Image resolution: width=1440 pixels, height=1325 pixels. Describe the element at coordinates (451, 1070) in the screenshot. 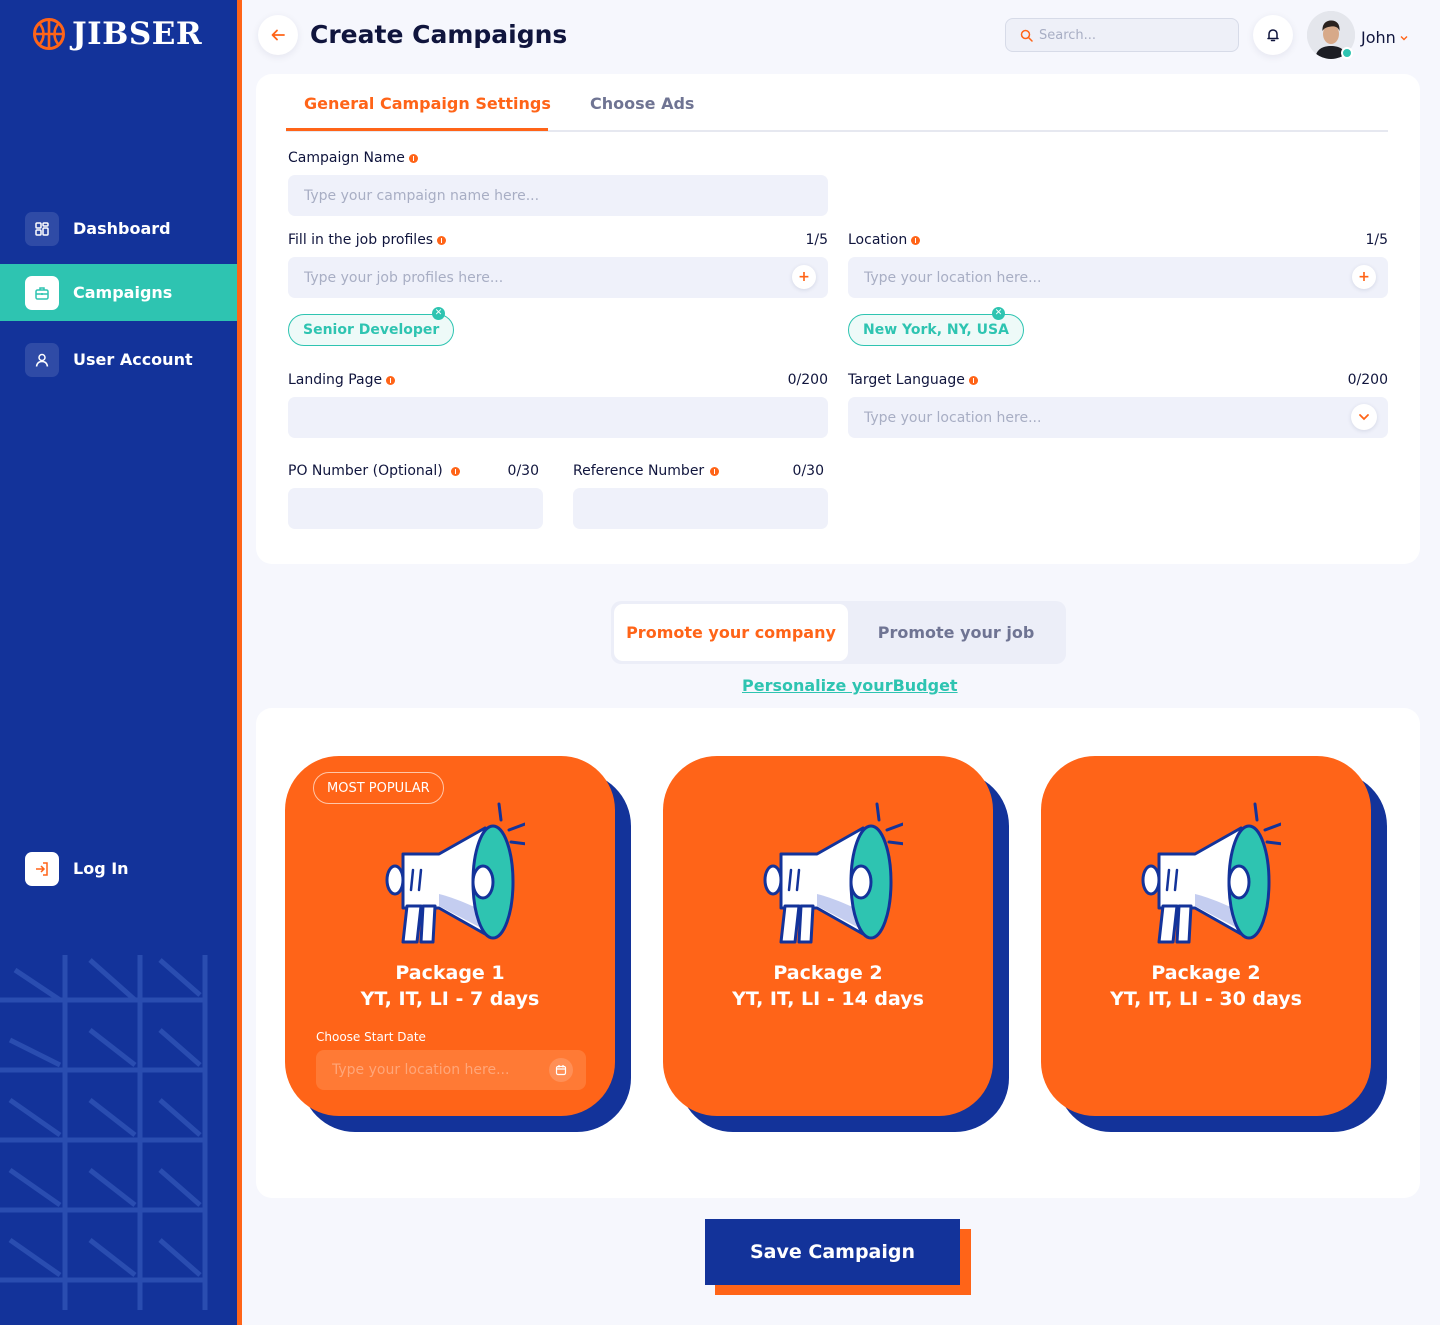

I see `start-date-input` at that location.